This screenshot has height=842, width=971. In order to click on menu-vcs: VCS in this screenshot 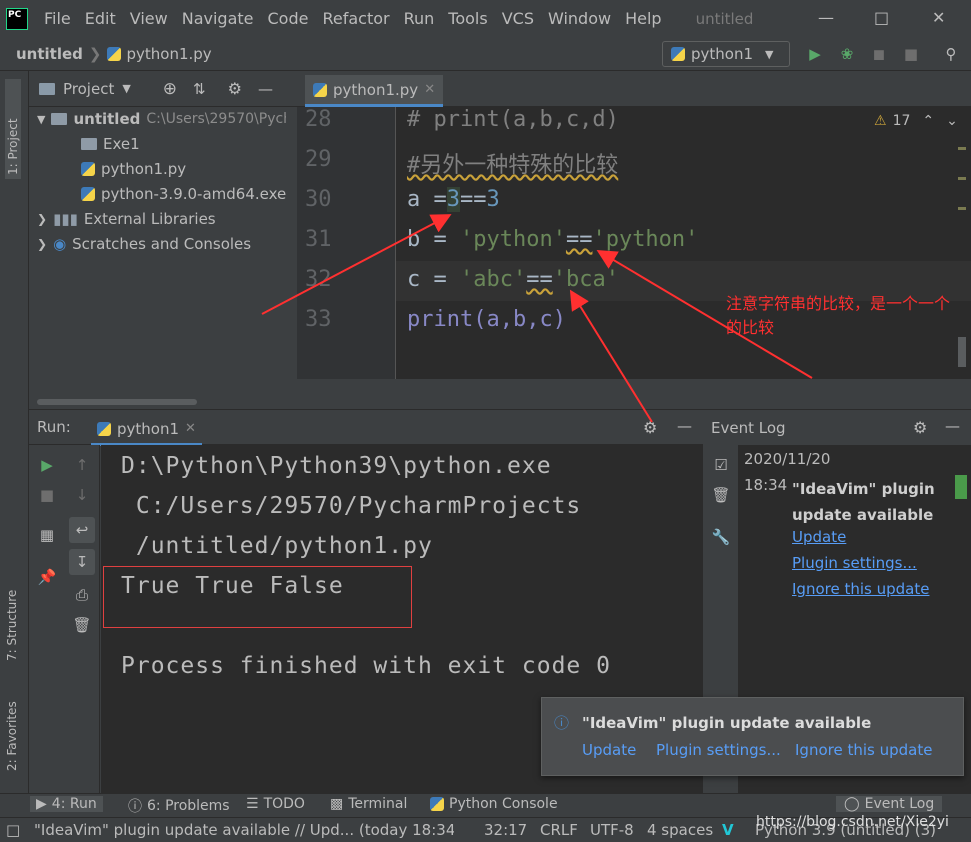, I will do `click(518, 18)`.